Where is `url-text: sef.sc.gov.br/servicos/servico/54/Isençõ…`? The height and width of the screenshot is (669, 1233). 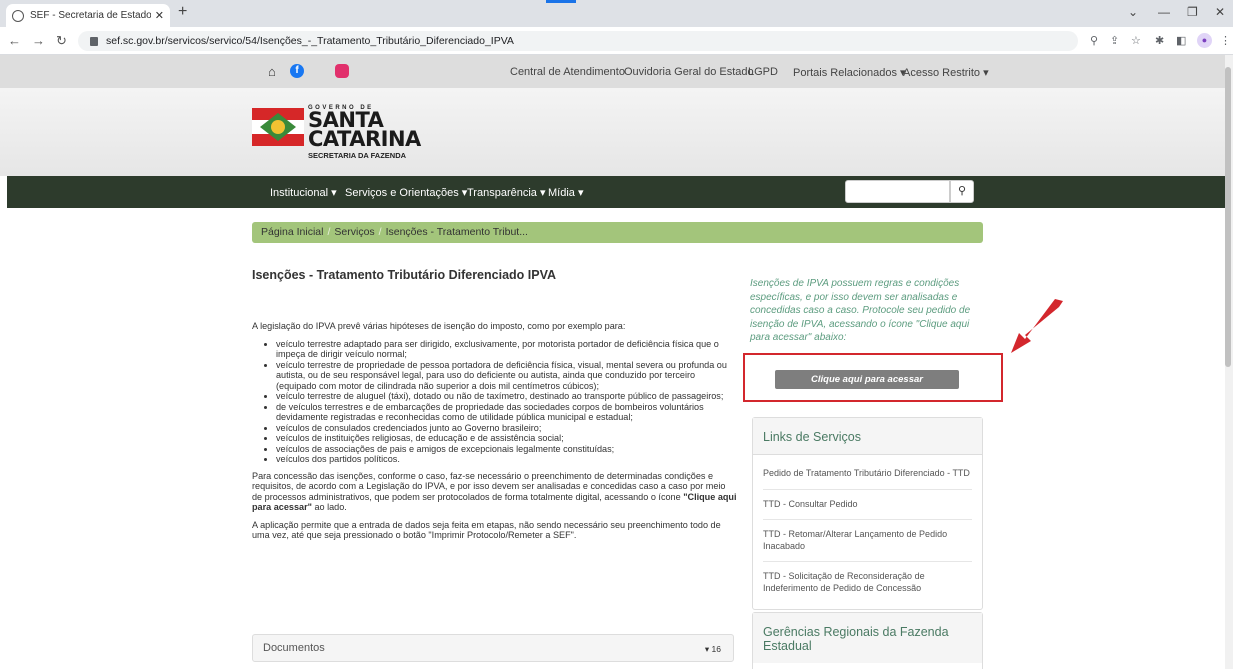
url-text: sef.sc.gov.br/servicos/servico/54/Isençõ… is located at coordinates (310, 41).